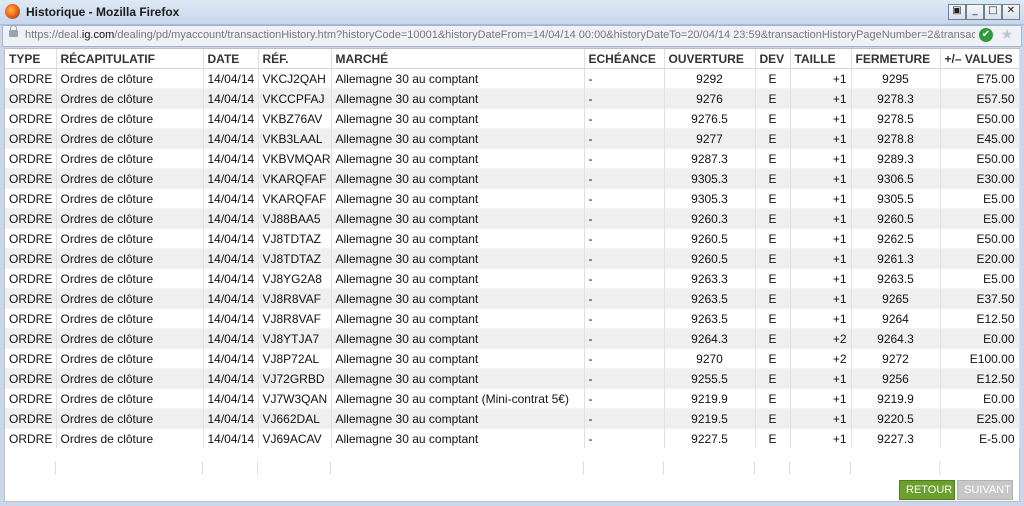 This screenshot has width=1024, height=506. Describe the element at coordinates (710, 118) in the screenshot. I see `cell-ouverture: 9276.5` at that location.